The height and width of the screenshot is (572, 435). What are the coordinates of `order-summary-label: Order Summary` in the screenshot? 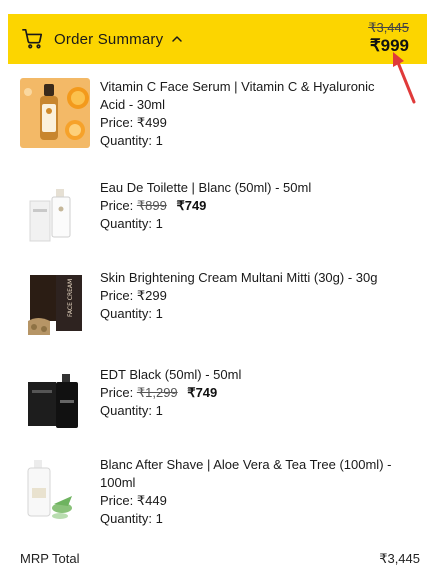 It's located at (109, 39).